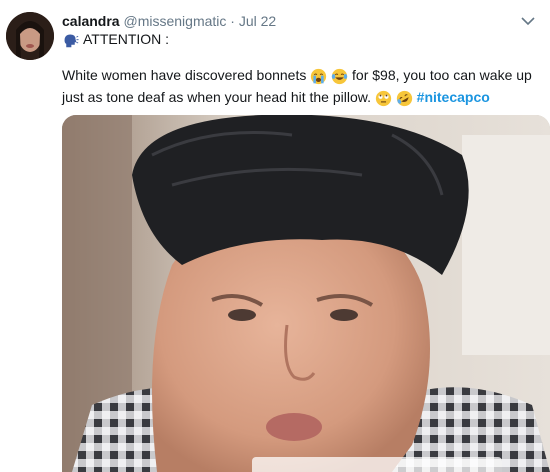 The width and height of the screenshot is (550, 472). I want to click on tweet-header: calandra @missenigmatic · Jul 22, so click(169, 21).